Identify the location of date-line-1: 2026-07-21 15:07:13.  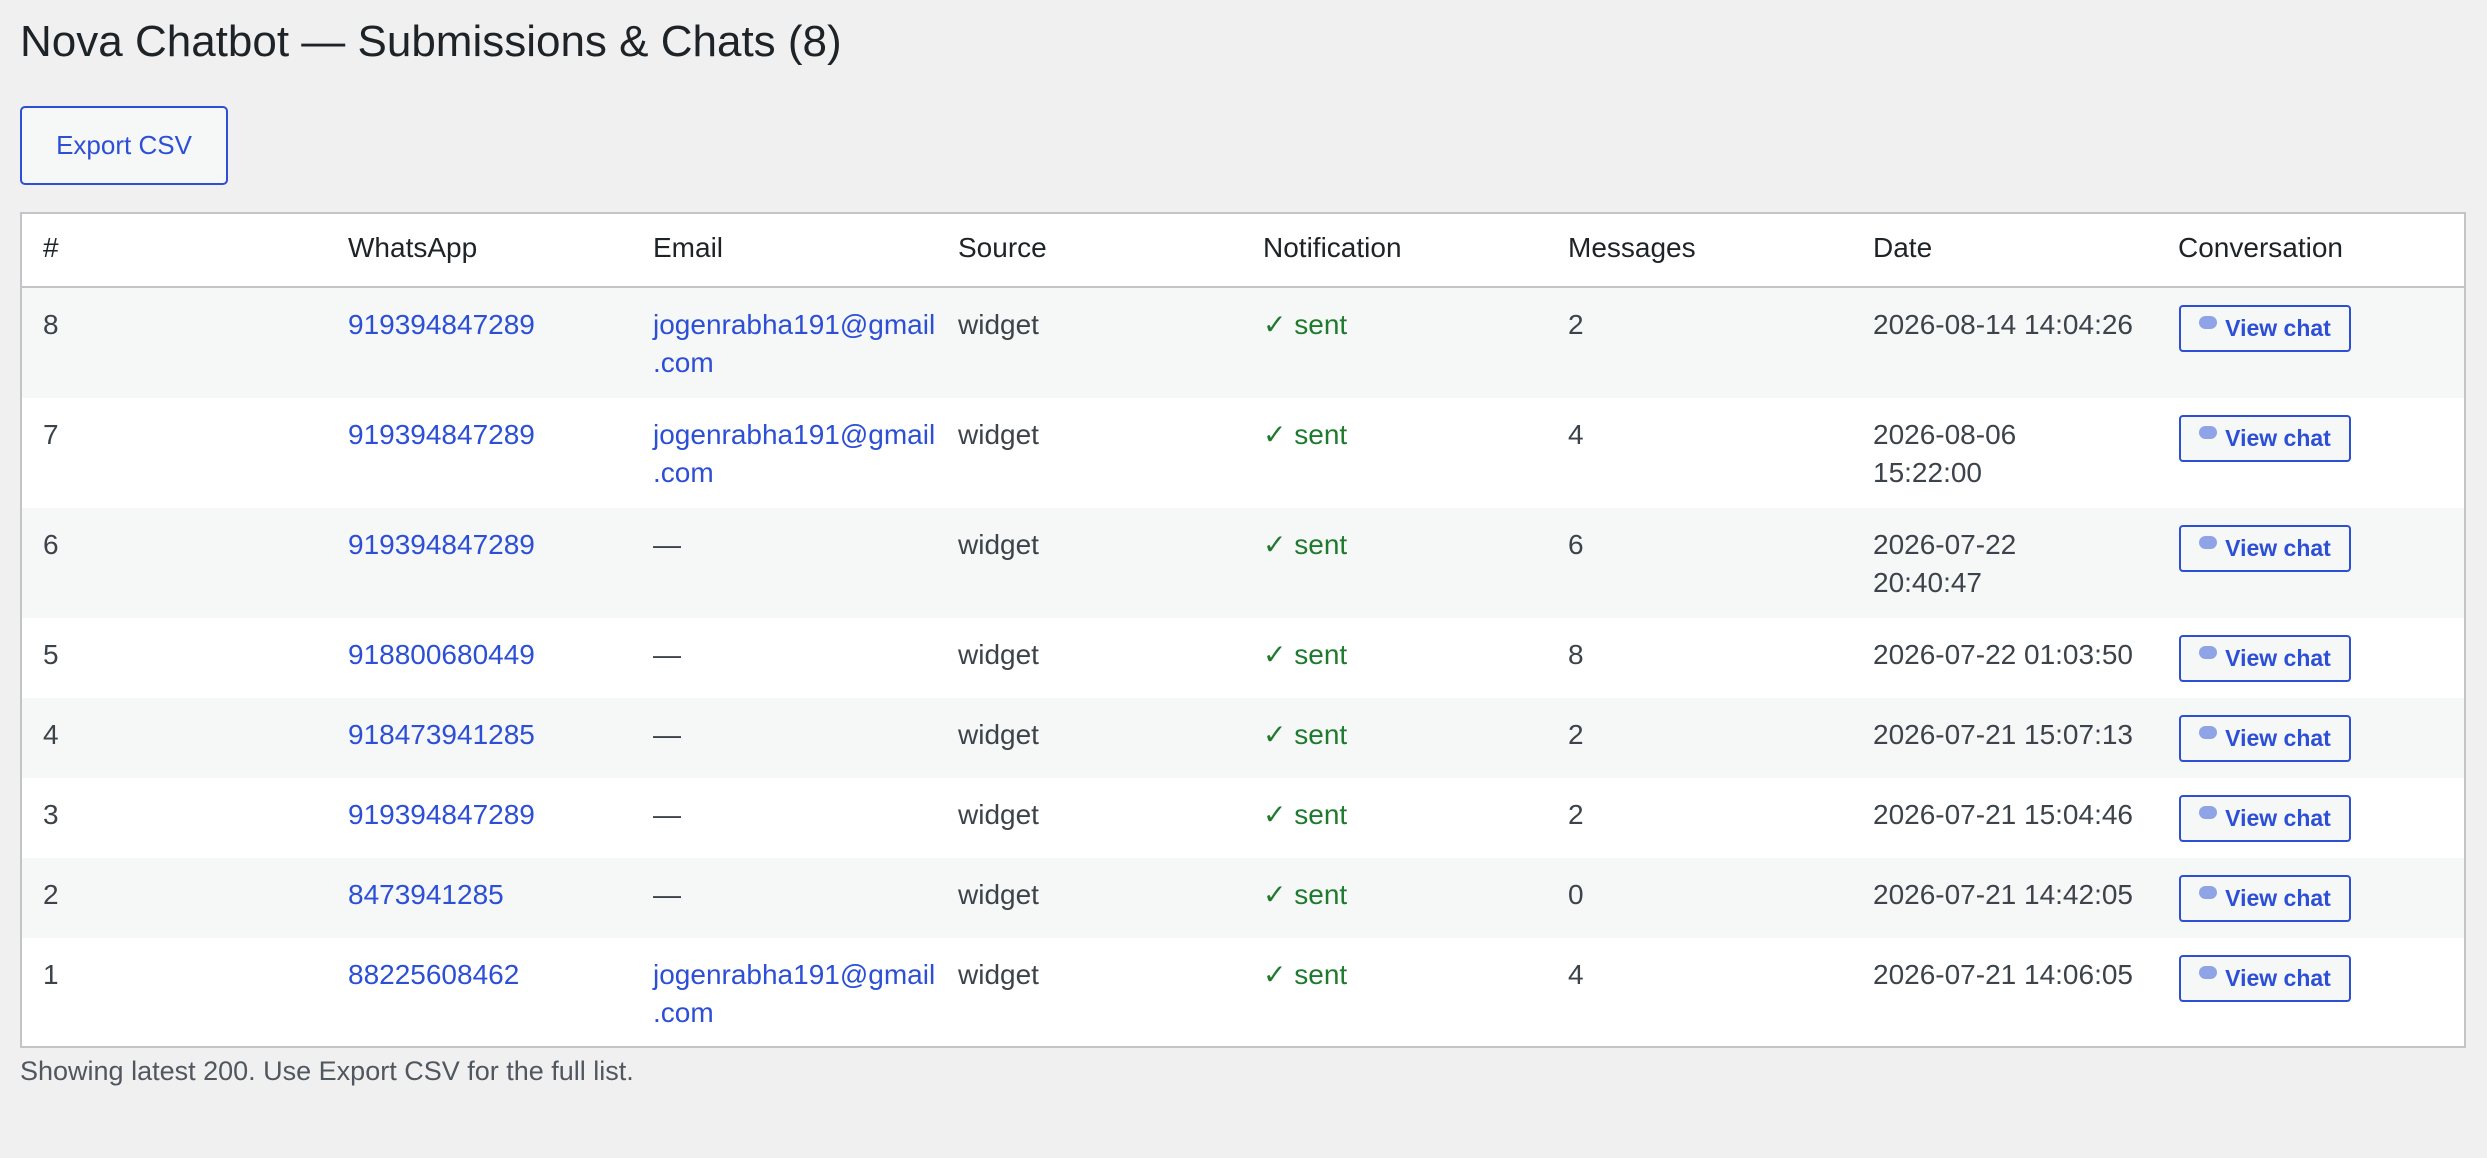
(2003, 734).